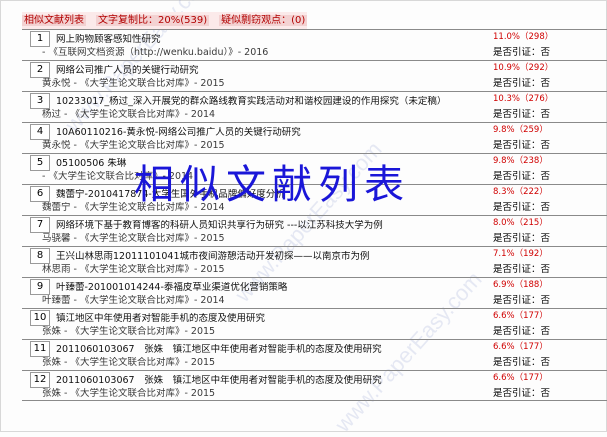 The width and height of the screenshot is (607, 437). What do you see at coordinates (129, 114) in the screenshot?
I see `row-source: 杨过 - 《大学生论文联合比对库》- 2014` at bounding box center [129, 114].